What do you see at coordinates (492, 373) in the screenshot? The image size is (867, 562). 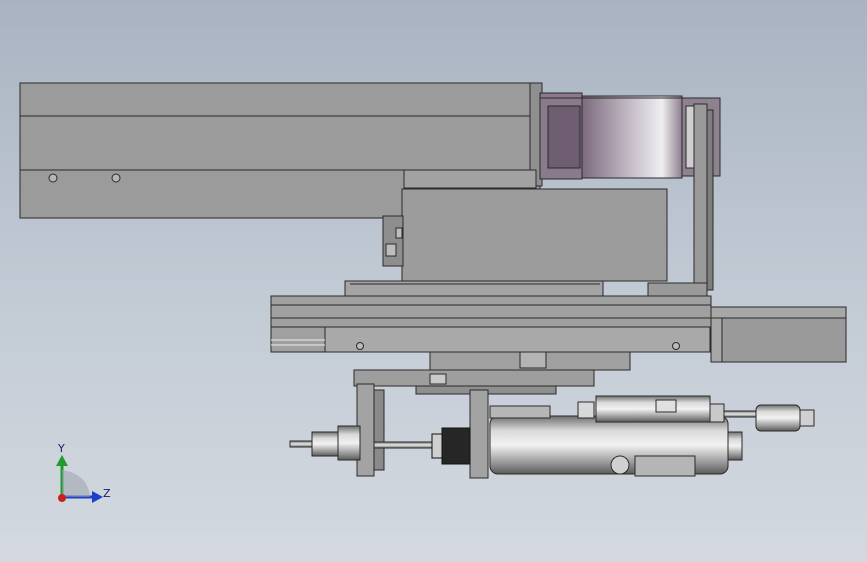 I see `lower-carriage` at bounding box center [492, 373].